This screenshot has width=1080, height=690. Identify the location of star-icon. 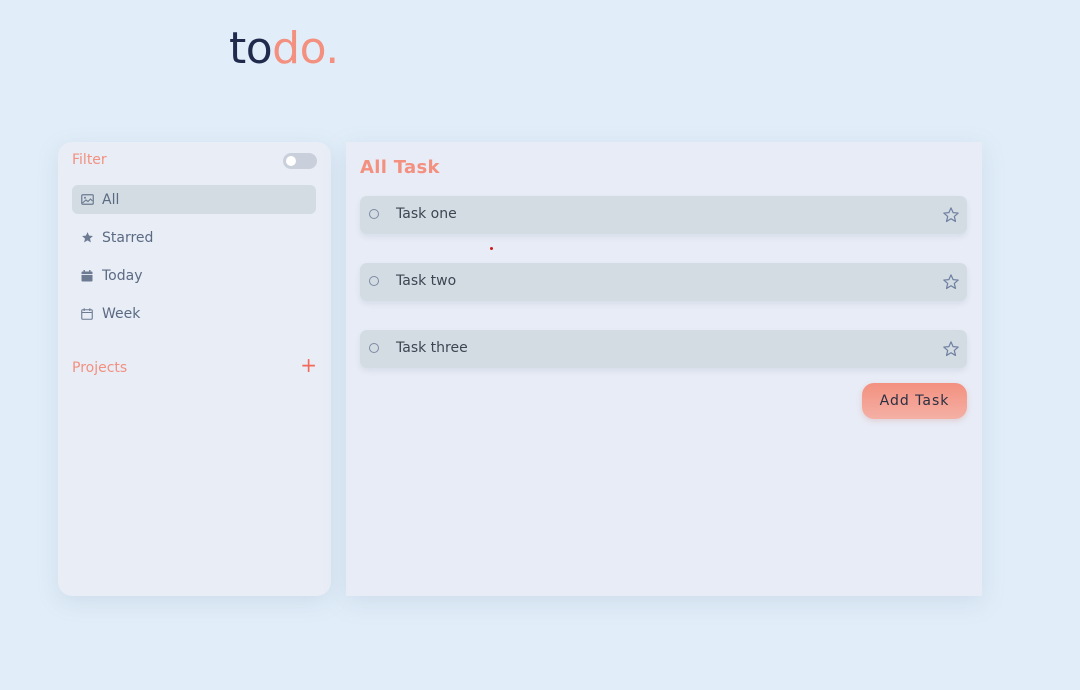
(87, 238).